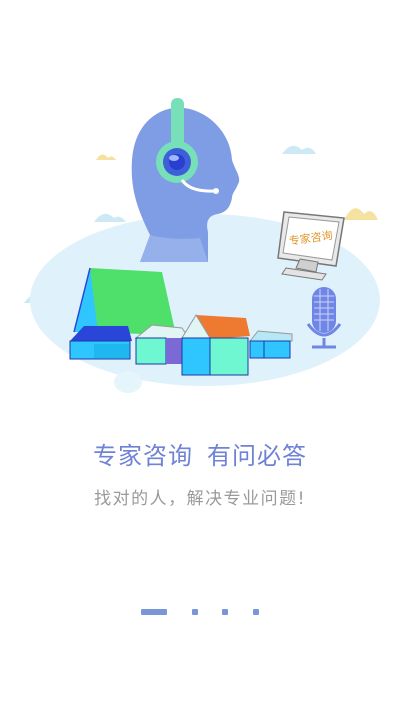  What do you see at coordinates (270, 344) in the screenshot?
I see `house-small-right` at bounding box center [270, 344].